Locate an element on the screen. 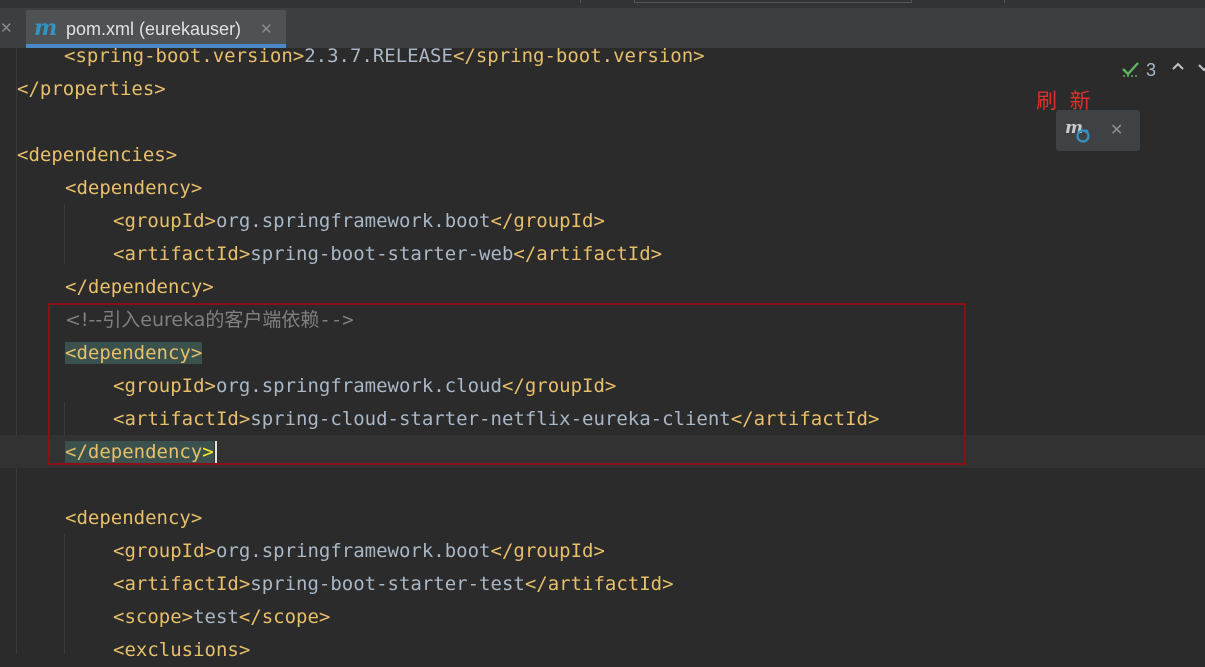 The image size is (1205, 667). code-line: <exclusions> is located at coordinates (181, 650).